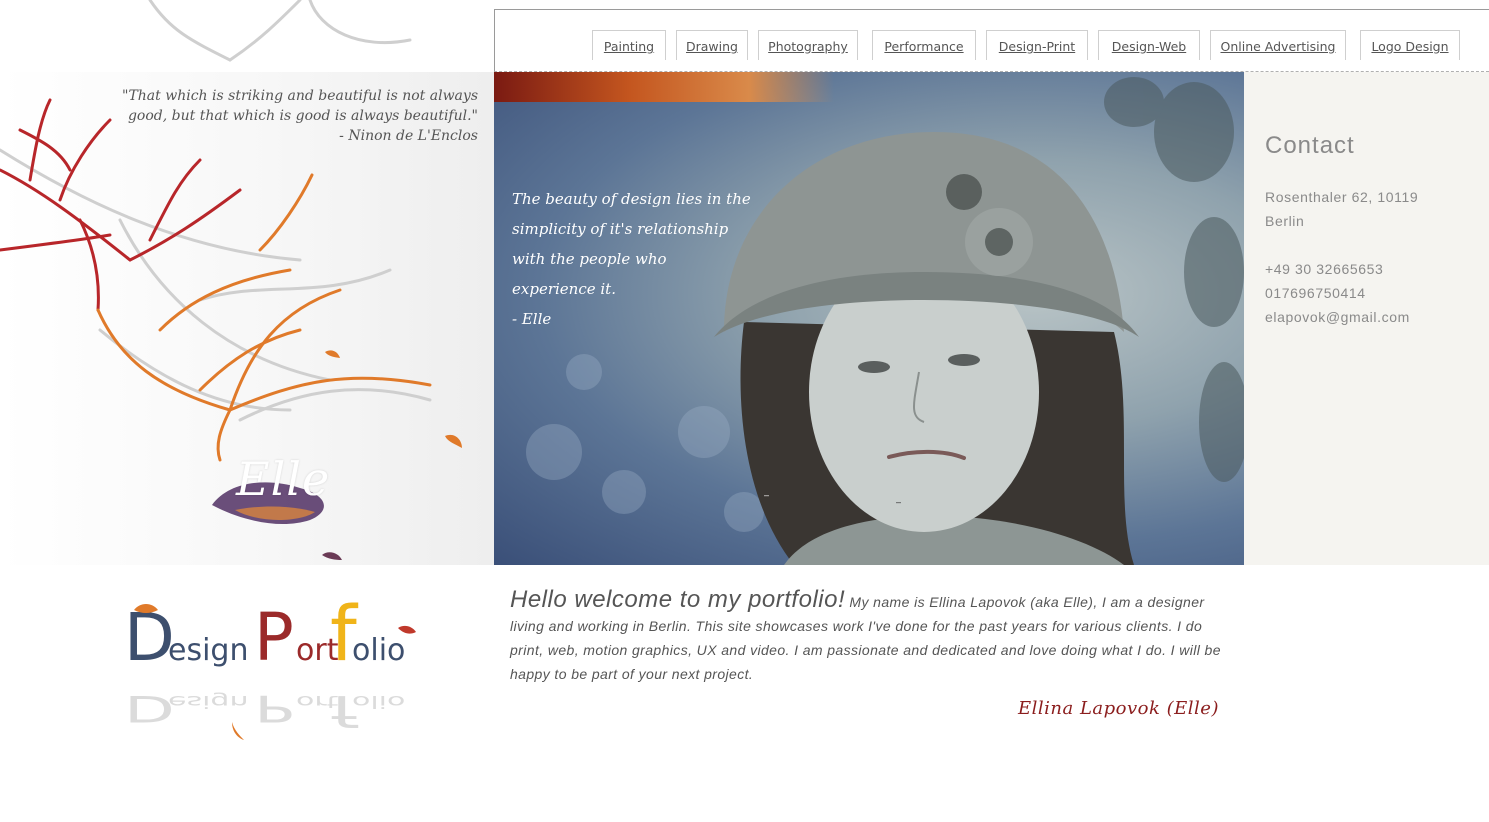 The width and height of the screenshot is (1489, 822). What do you see at coordinates (1278, 45) in the screenshot?
I see `nav-tab-online-advertising: Online Advertising` at bounding box center [1278, 45].